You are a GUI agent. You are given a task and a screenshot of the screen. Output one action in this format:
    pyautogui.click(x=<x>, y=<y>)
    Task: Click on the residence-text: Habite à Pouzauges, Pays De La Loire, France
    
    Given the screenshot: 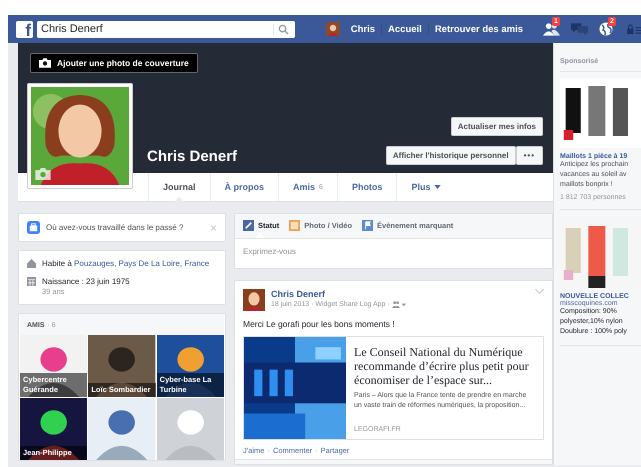 What is the action you would take?
    pyautogui.click(x=126, y=263)
    